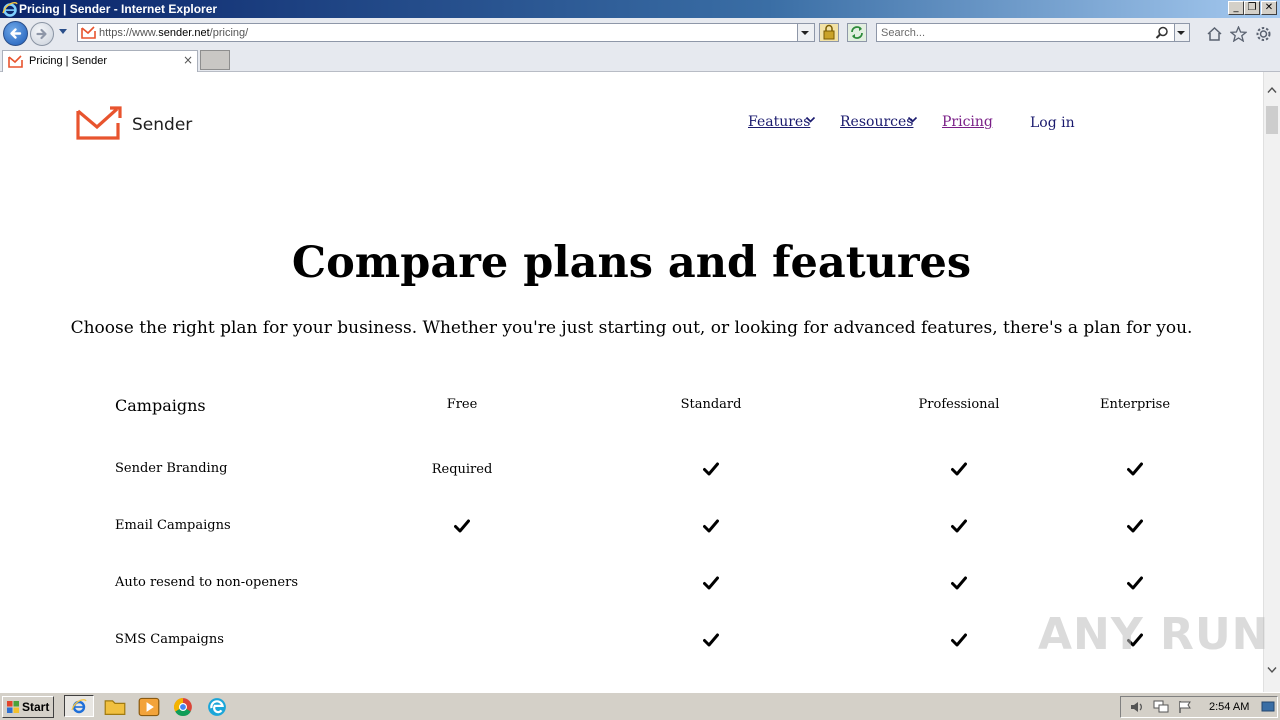 This screenshot has height=720, width=1280. What do you see at coordinates (1229, 707) in the screenshot?
I see `taskbar-clock: 2:54 AM` at bounding box center [1229, 707].